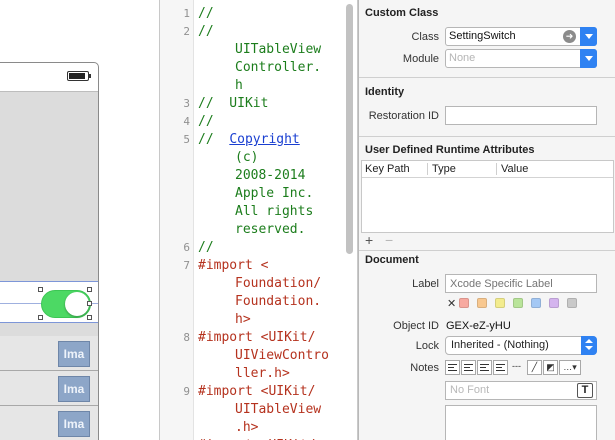  Describe the element at coordinates (521, 58) in the screenshot. I see `module-combo: None` at that location.